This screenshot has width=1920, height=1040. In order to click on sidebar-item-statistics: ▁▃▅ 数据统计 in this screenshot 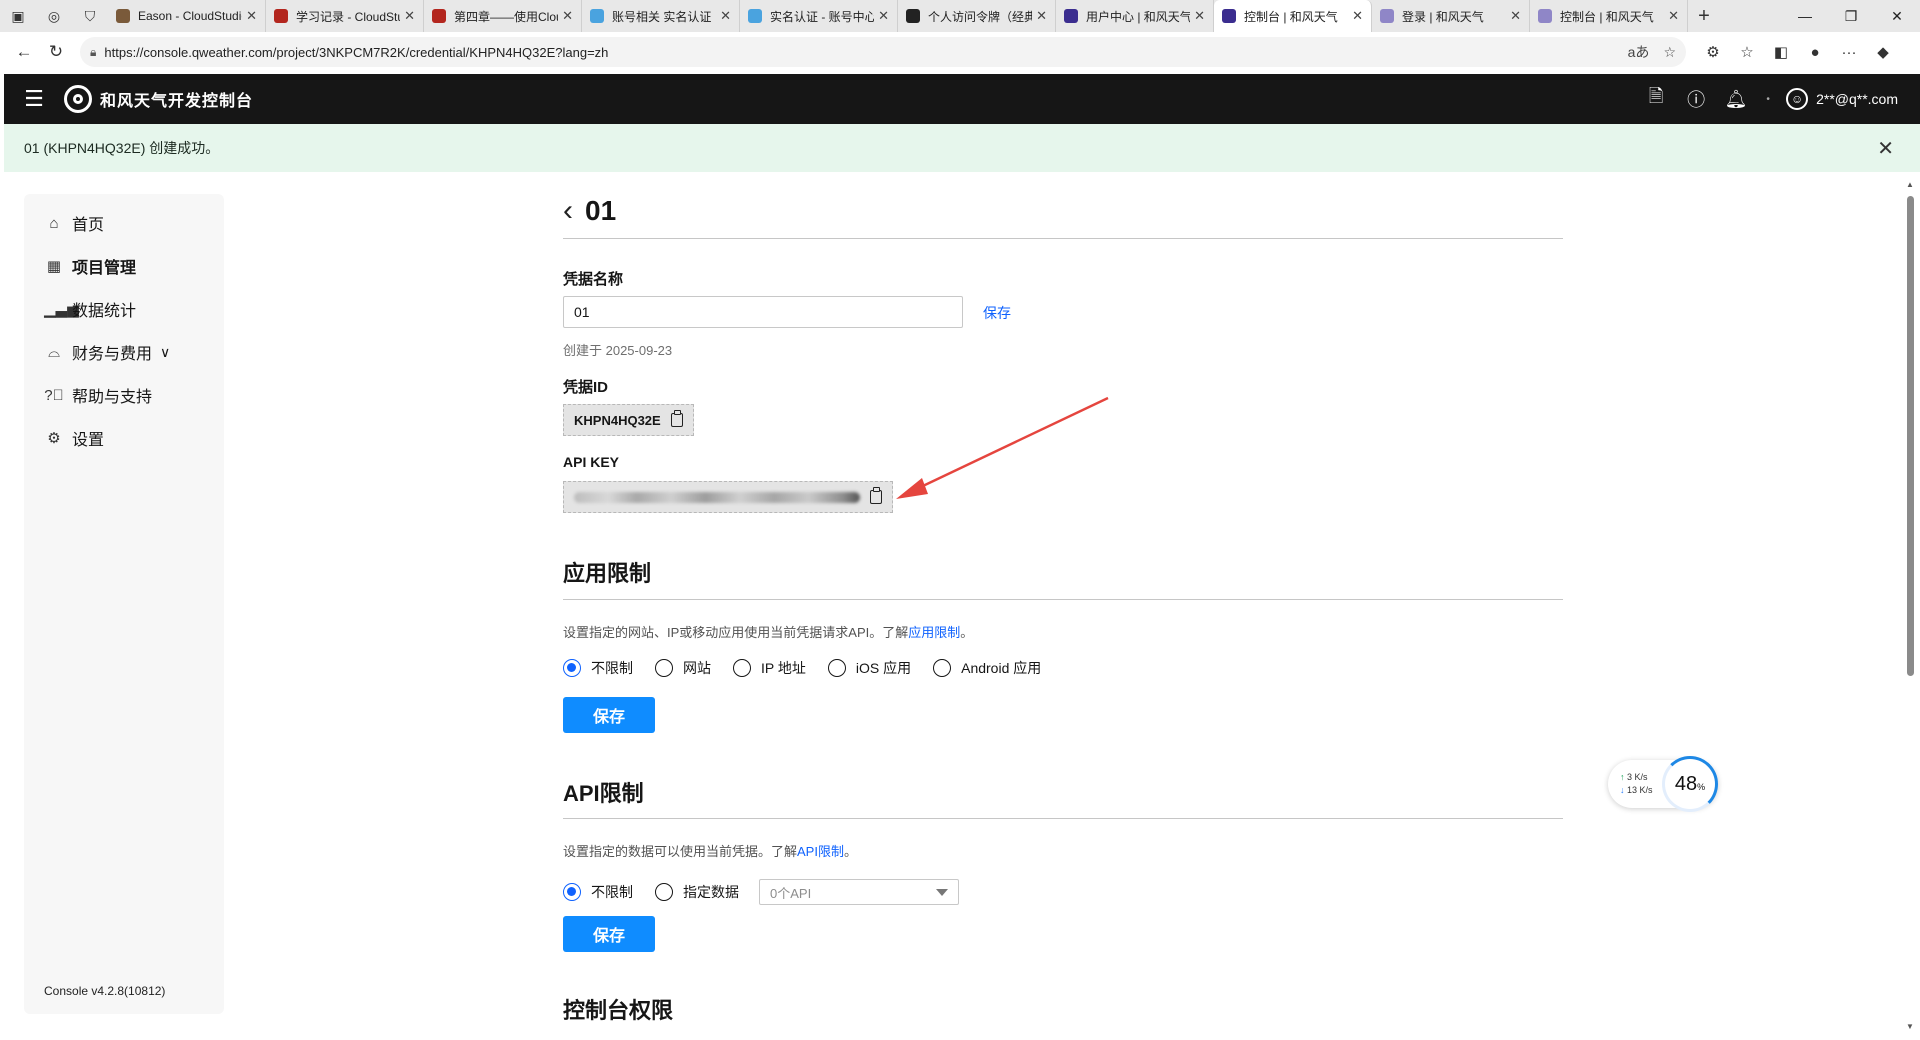, I will do `click(90, 309)`.